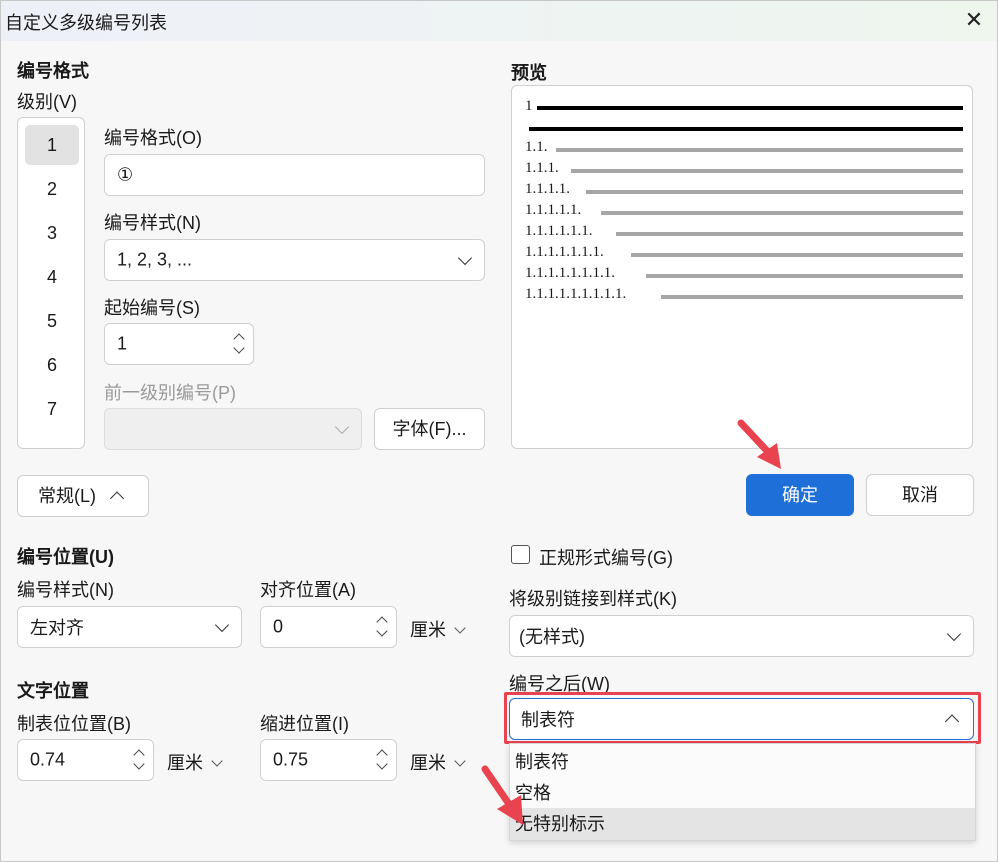  What do you see at coordinates (152, 223) in the screenshot?
I see `number-style-label: 编号样式(N)` at bounding box center [152, 223].